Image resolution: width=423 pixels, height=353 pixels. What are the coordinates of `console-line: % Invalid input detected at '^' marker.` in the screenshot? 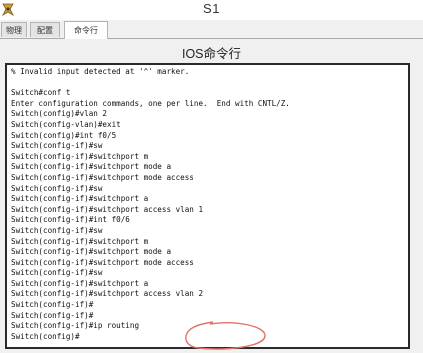 It's located at (100, 71).